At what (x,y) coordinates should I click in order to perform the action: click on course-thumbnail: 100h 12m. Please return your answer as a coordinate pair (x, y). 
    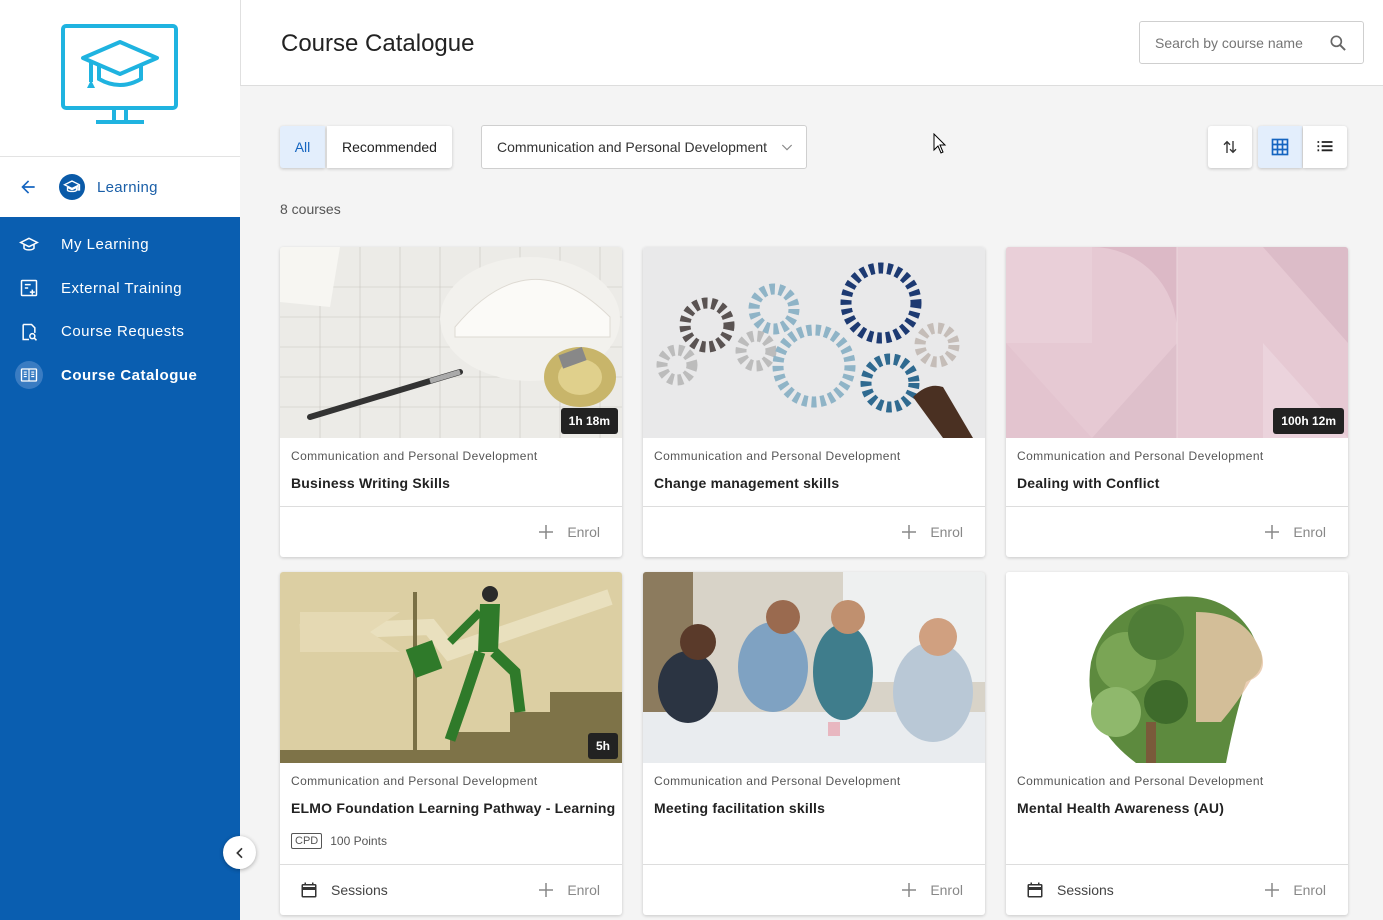
    Looking at the image, I should click on (1177, 342).